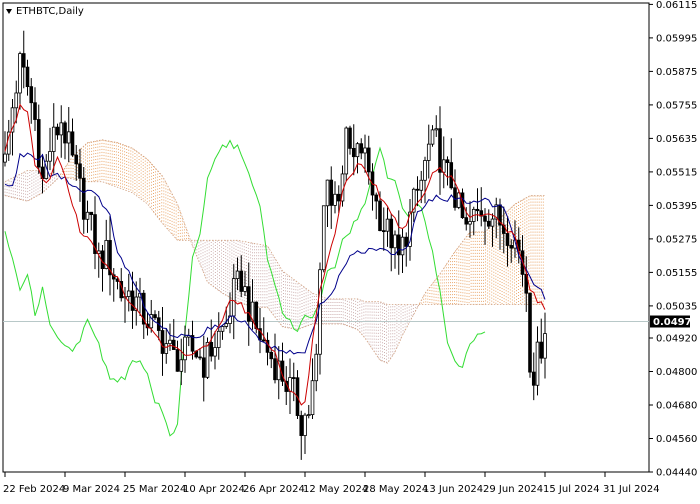  Describe the element at coordinates (676, 172) in the screenshot. I see `y-tick-label: 0.05515` at that location.